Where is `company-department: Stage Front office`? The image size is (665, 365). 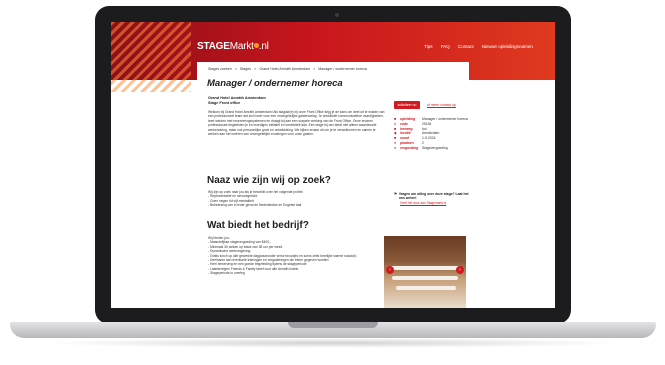
company-department: Stage Front office is located at coordinates (224, 103).